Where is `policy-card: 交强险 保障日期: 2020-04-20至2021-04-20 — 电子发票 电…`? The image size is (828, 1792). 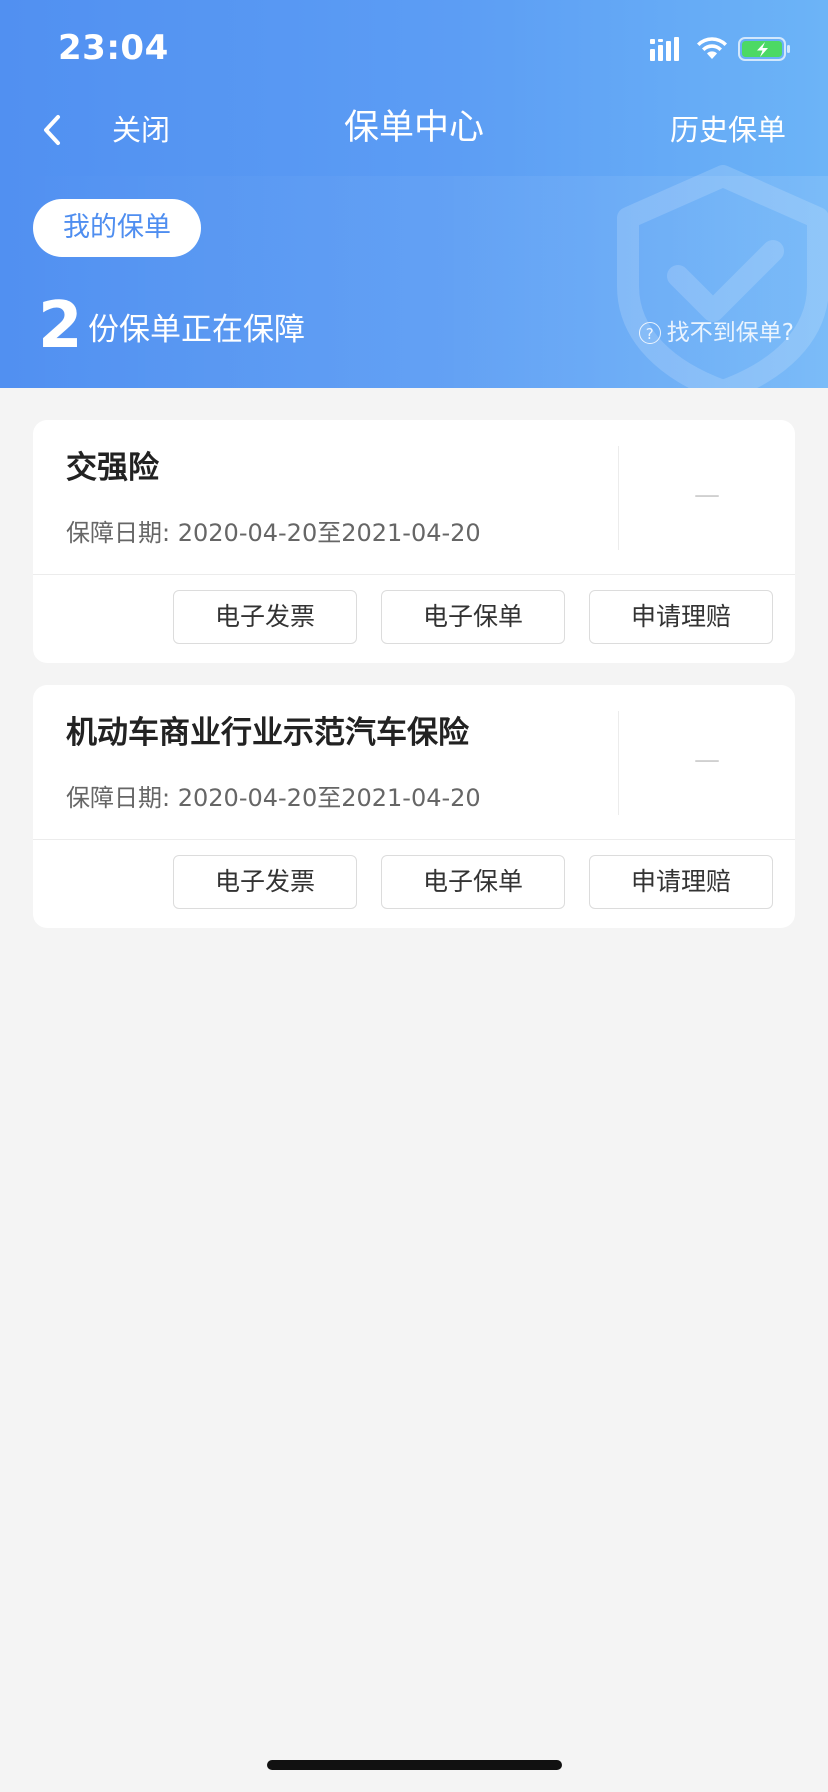 policy-card: 交强险 保障日期: 2020-04-20至2021-04-20 — 电子发票 电… is located at coordinates (414, 541).